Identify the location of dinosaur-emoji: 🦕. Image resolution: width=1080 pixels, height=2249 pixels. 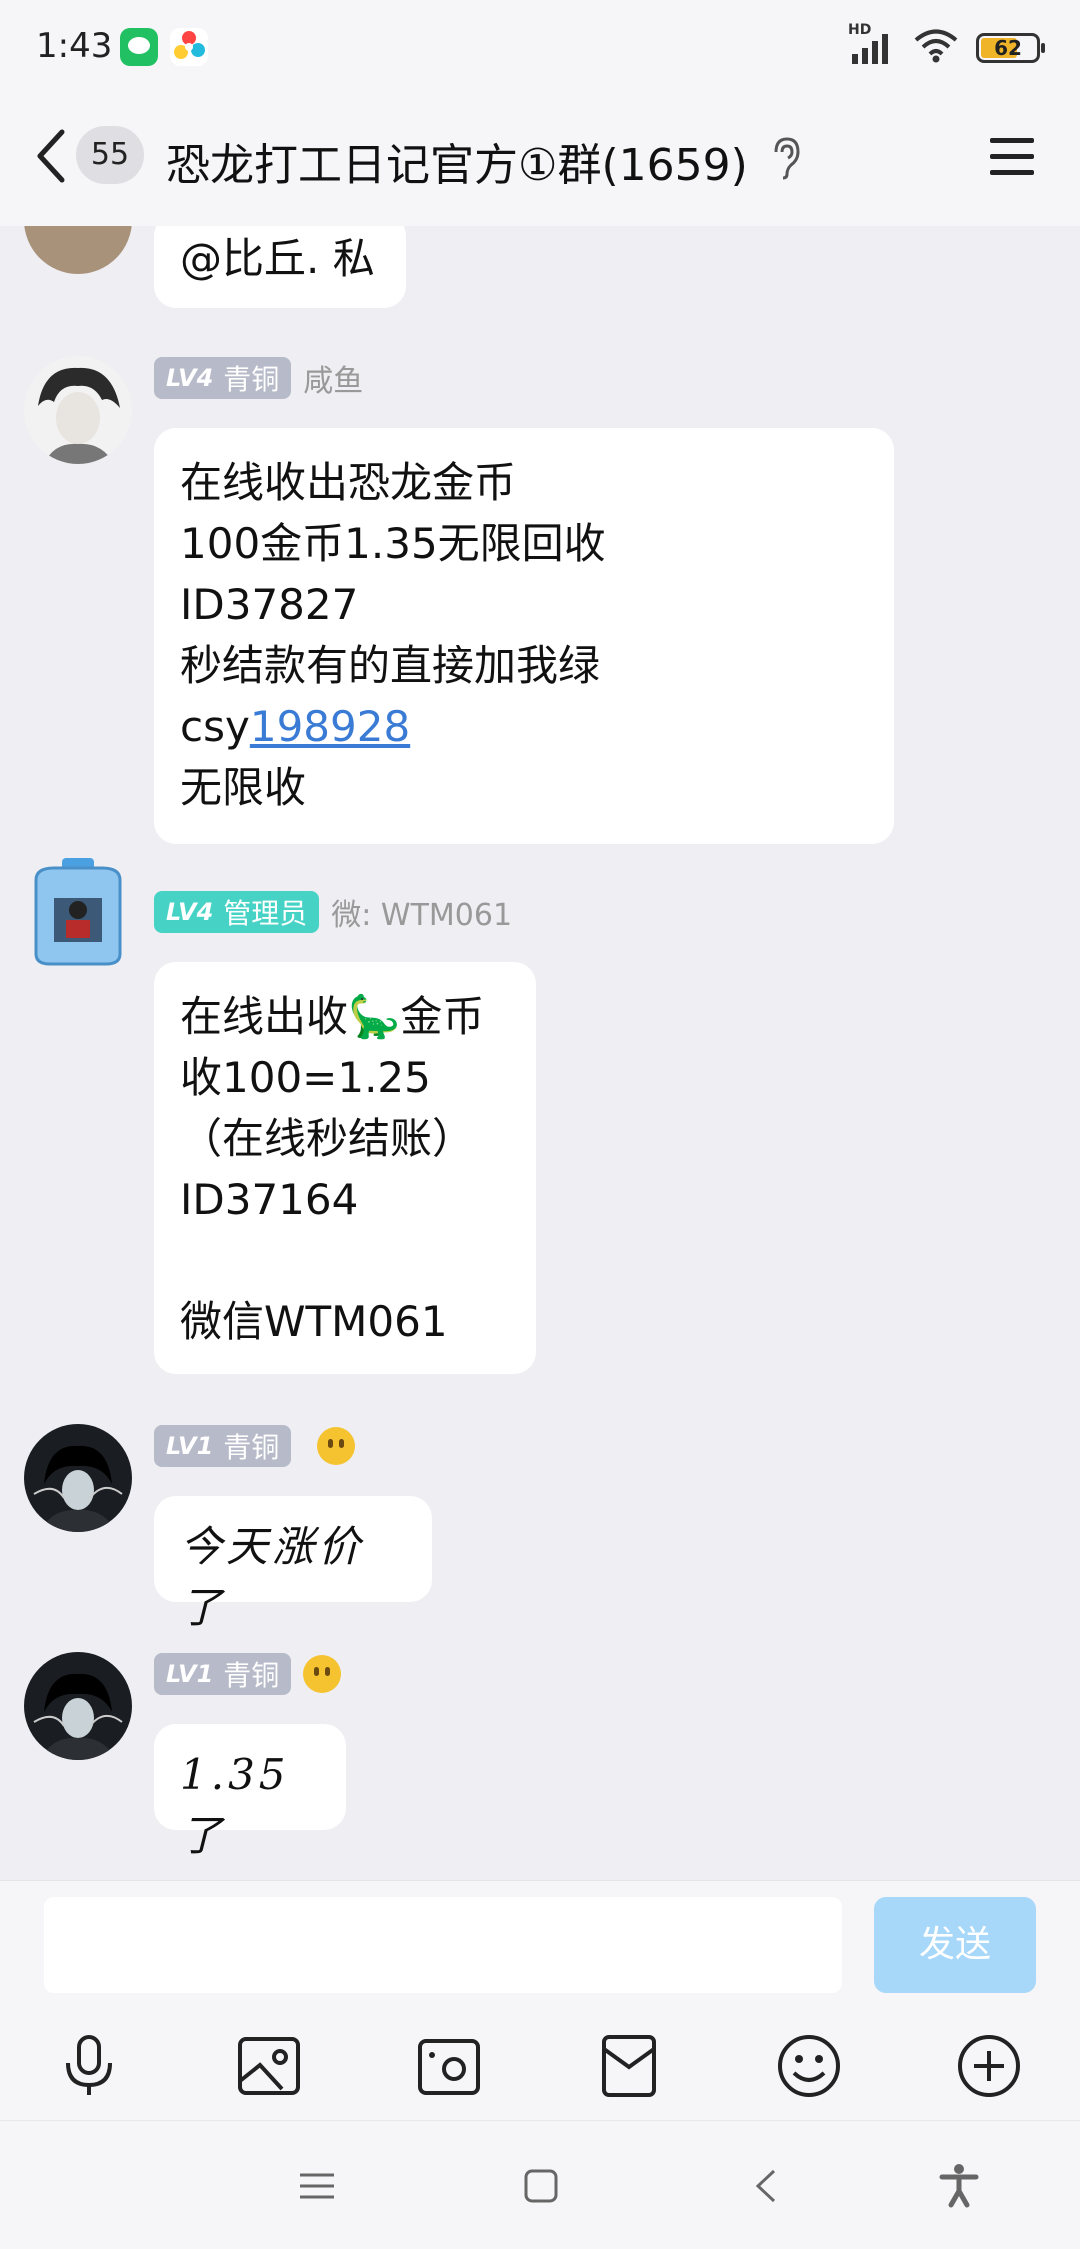
(374, 1016).